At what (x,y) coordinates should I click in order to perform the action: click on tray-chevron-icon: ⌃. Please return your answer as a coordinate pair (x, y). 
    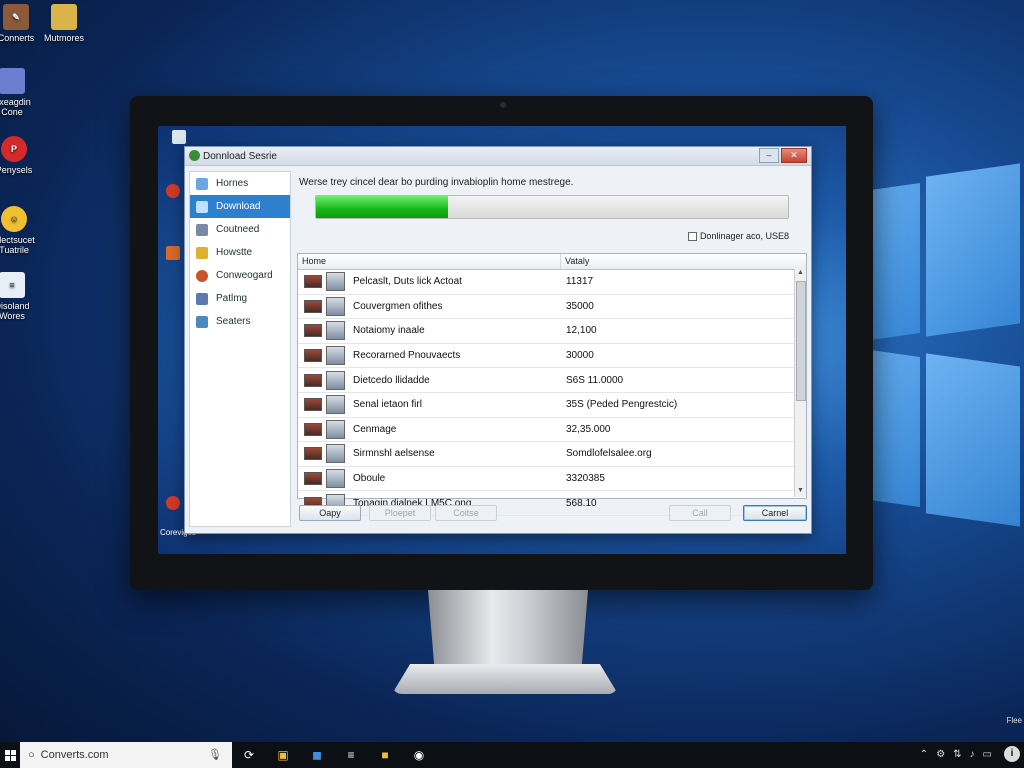
    Looking at the image, I should click on (924, 754).